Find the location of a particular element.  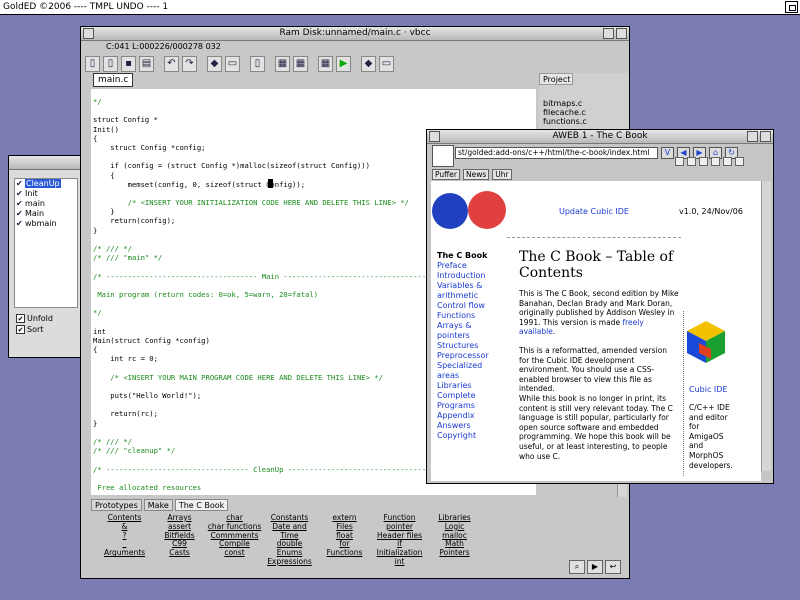

toc-link: areas is located at coordinates (463, 376).